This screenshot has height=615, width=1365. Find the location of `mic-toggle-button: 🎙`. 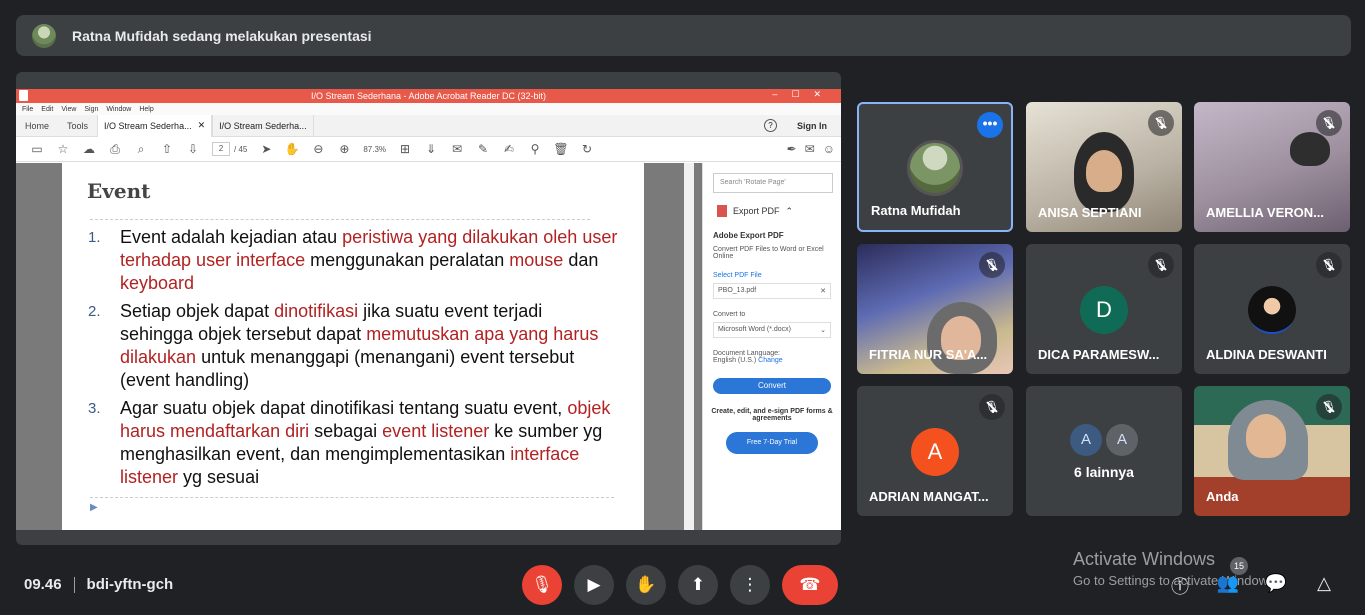

mic-toggle-button: 🎙 is located at coordinates (542, 585).